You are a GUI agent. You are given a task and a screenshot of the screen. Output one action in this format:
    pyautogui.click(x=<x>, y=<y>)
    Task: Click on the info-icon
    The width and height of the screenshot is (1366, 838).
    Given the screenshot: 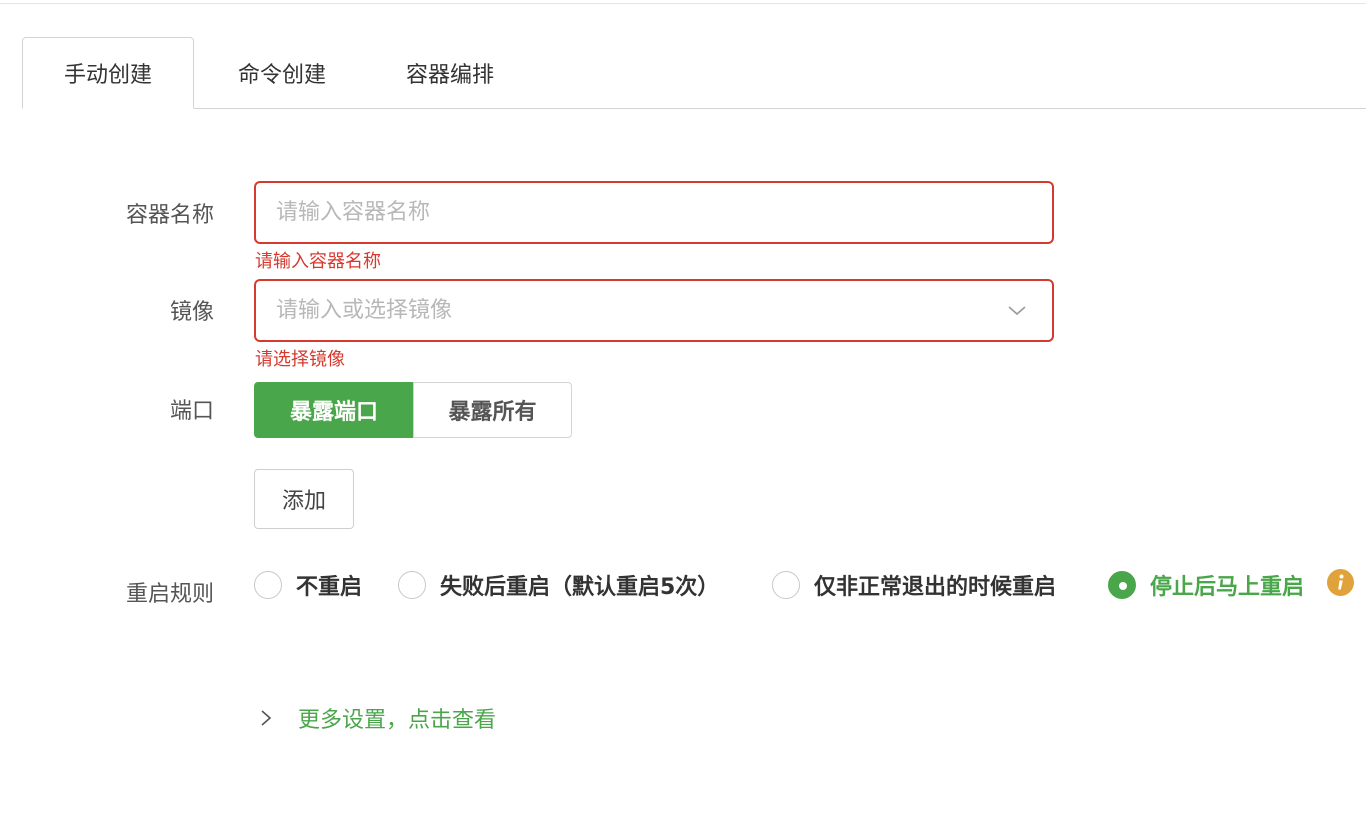 What is the action you would take?
    pyautogui.click(x=1340, y=582)
    